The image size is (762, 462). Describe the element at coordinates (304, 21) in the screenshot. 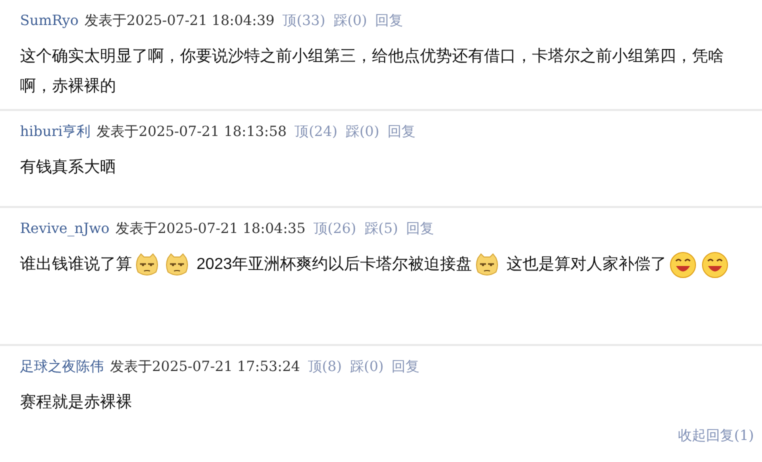

I see `upvote-link: 顶(33)` at that location.